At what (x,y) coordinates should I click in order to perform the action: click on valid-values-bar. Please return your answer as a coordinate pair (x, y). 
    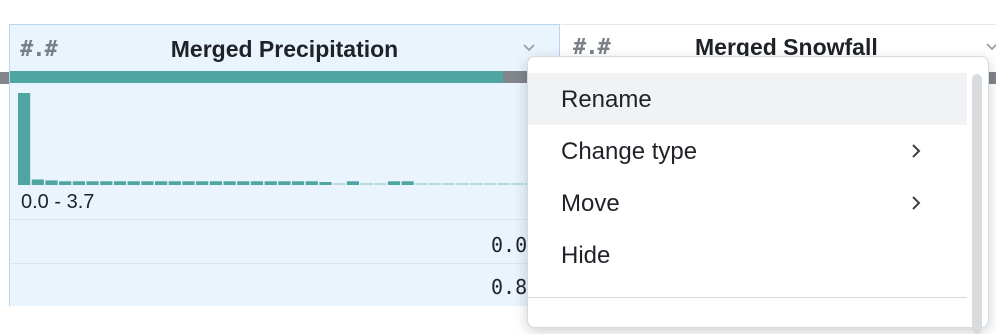
    Looking at the image, I should click on (256, 77).